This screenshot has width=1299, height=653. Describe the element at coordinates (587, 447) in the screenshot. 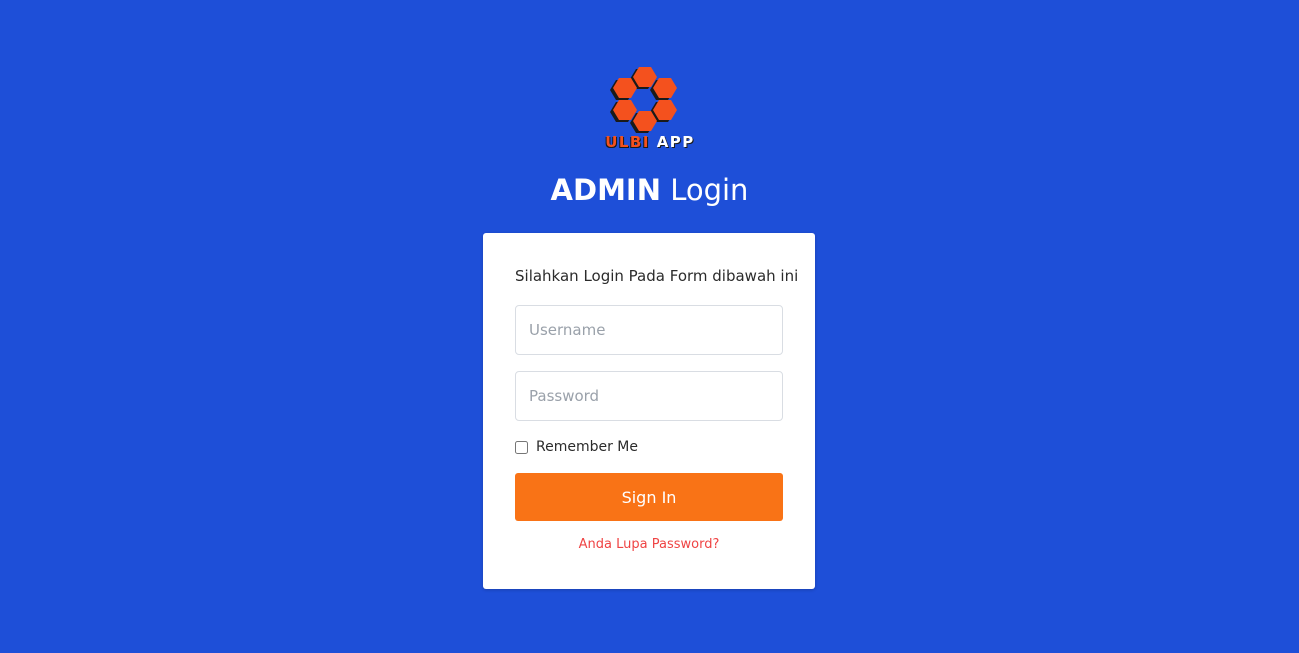

I see `remember-me-label: Remember Me` at that location.